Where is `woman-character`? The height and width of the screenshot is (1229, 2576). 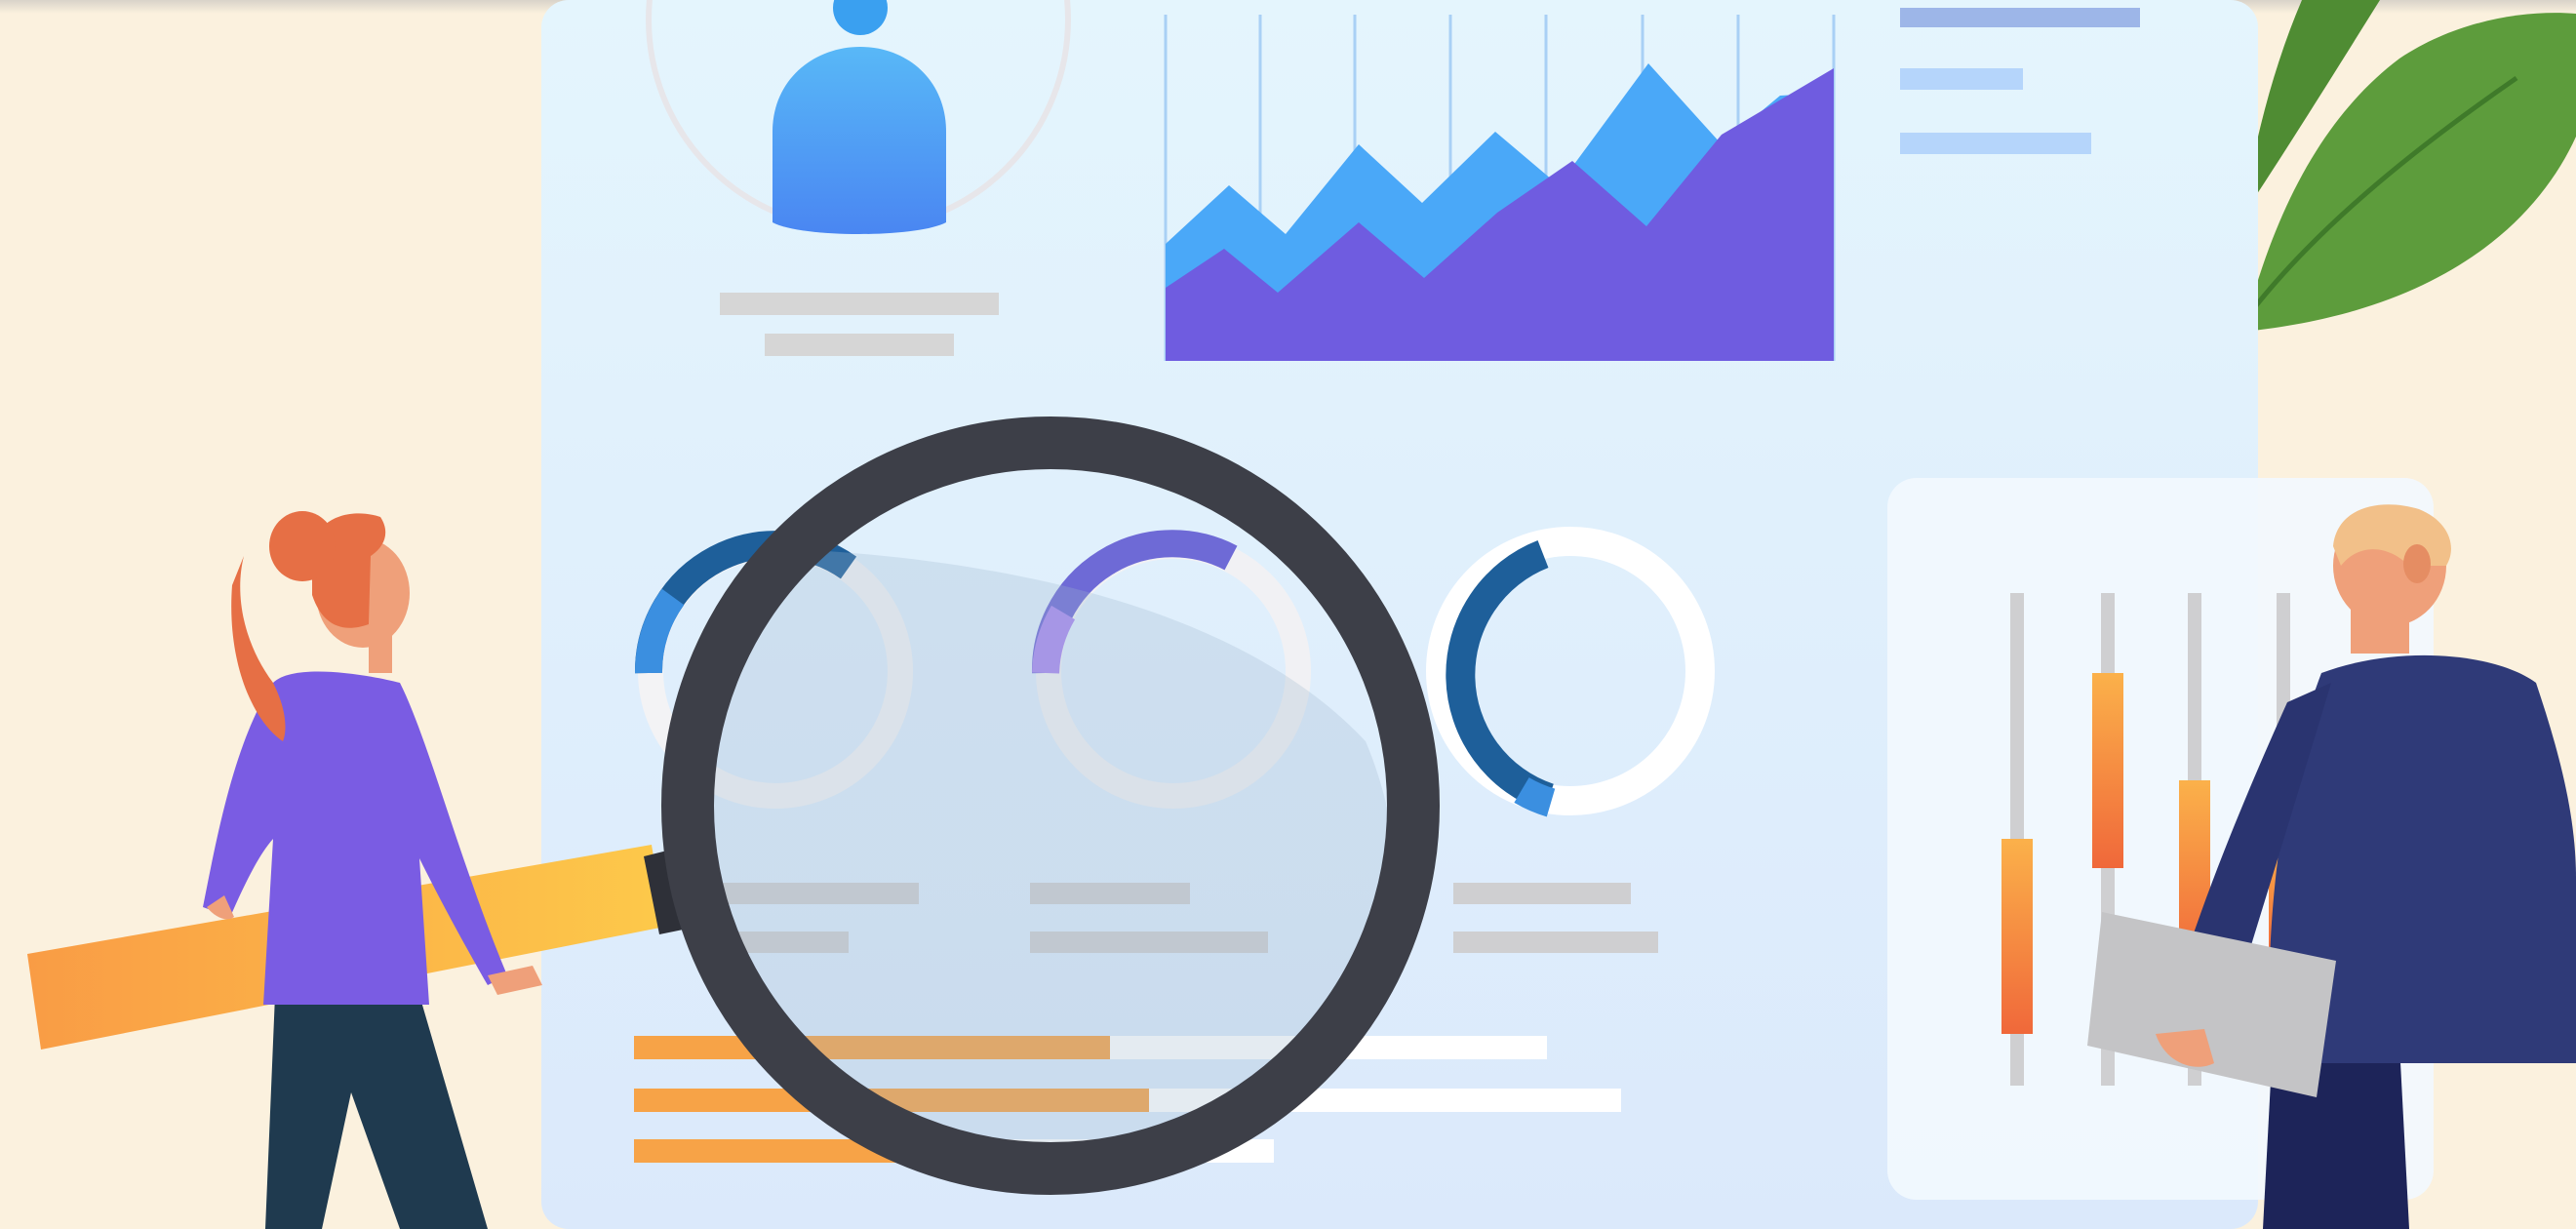 woman-character is located at coordinates (372, 870).